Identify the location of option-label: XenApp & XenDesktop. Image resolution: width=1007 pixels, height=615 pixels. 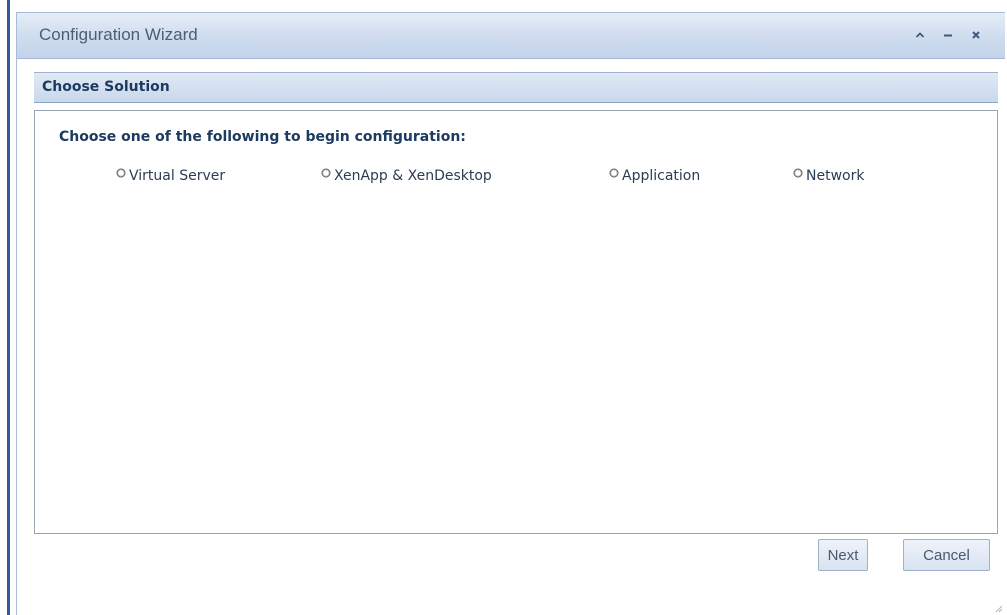
(413, 176).